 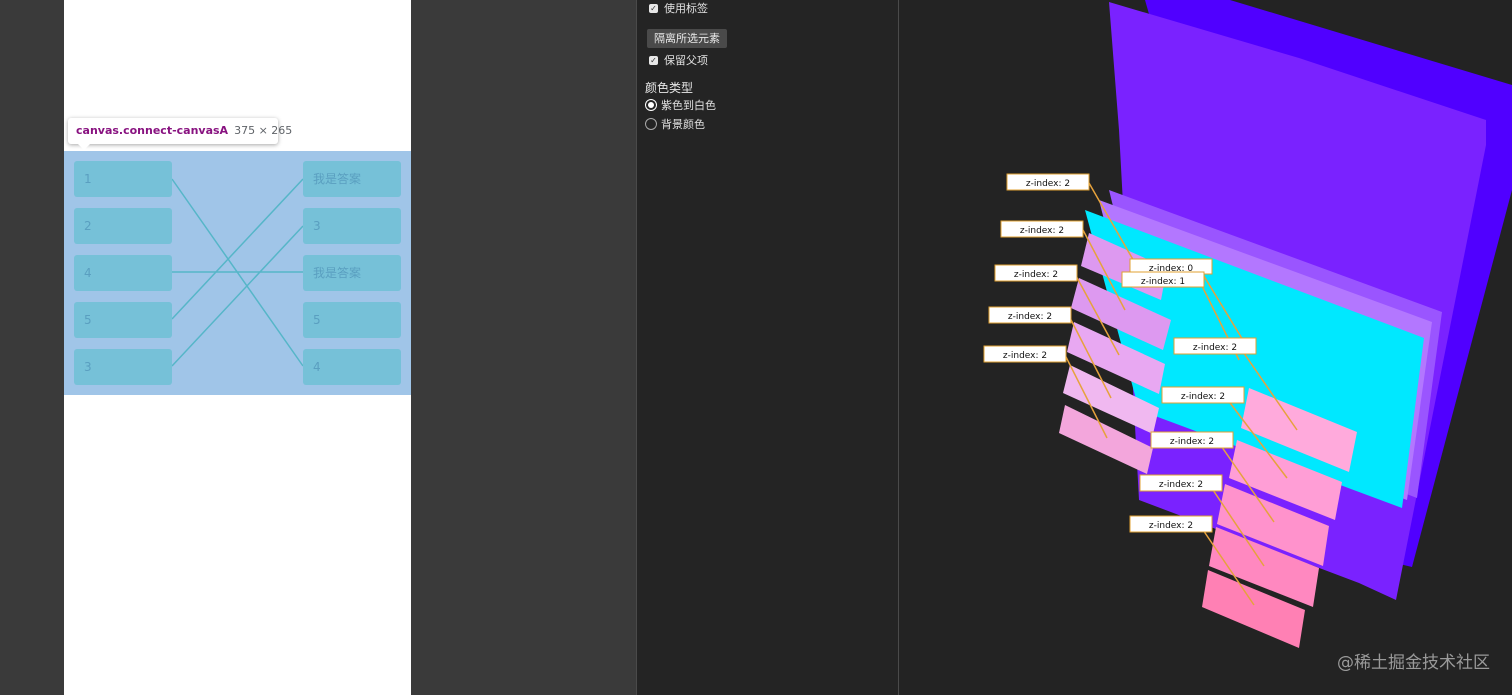 What do you see at coordinates (32, 347) in the screenshot?
I see `left-gutter` at bounding box center [32, 347].